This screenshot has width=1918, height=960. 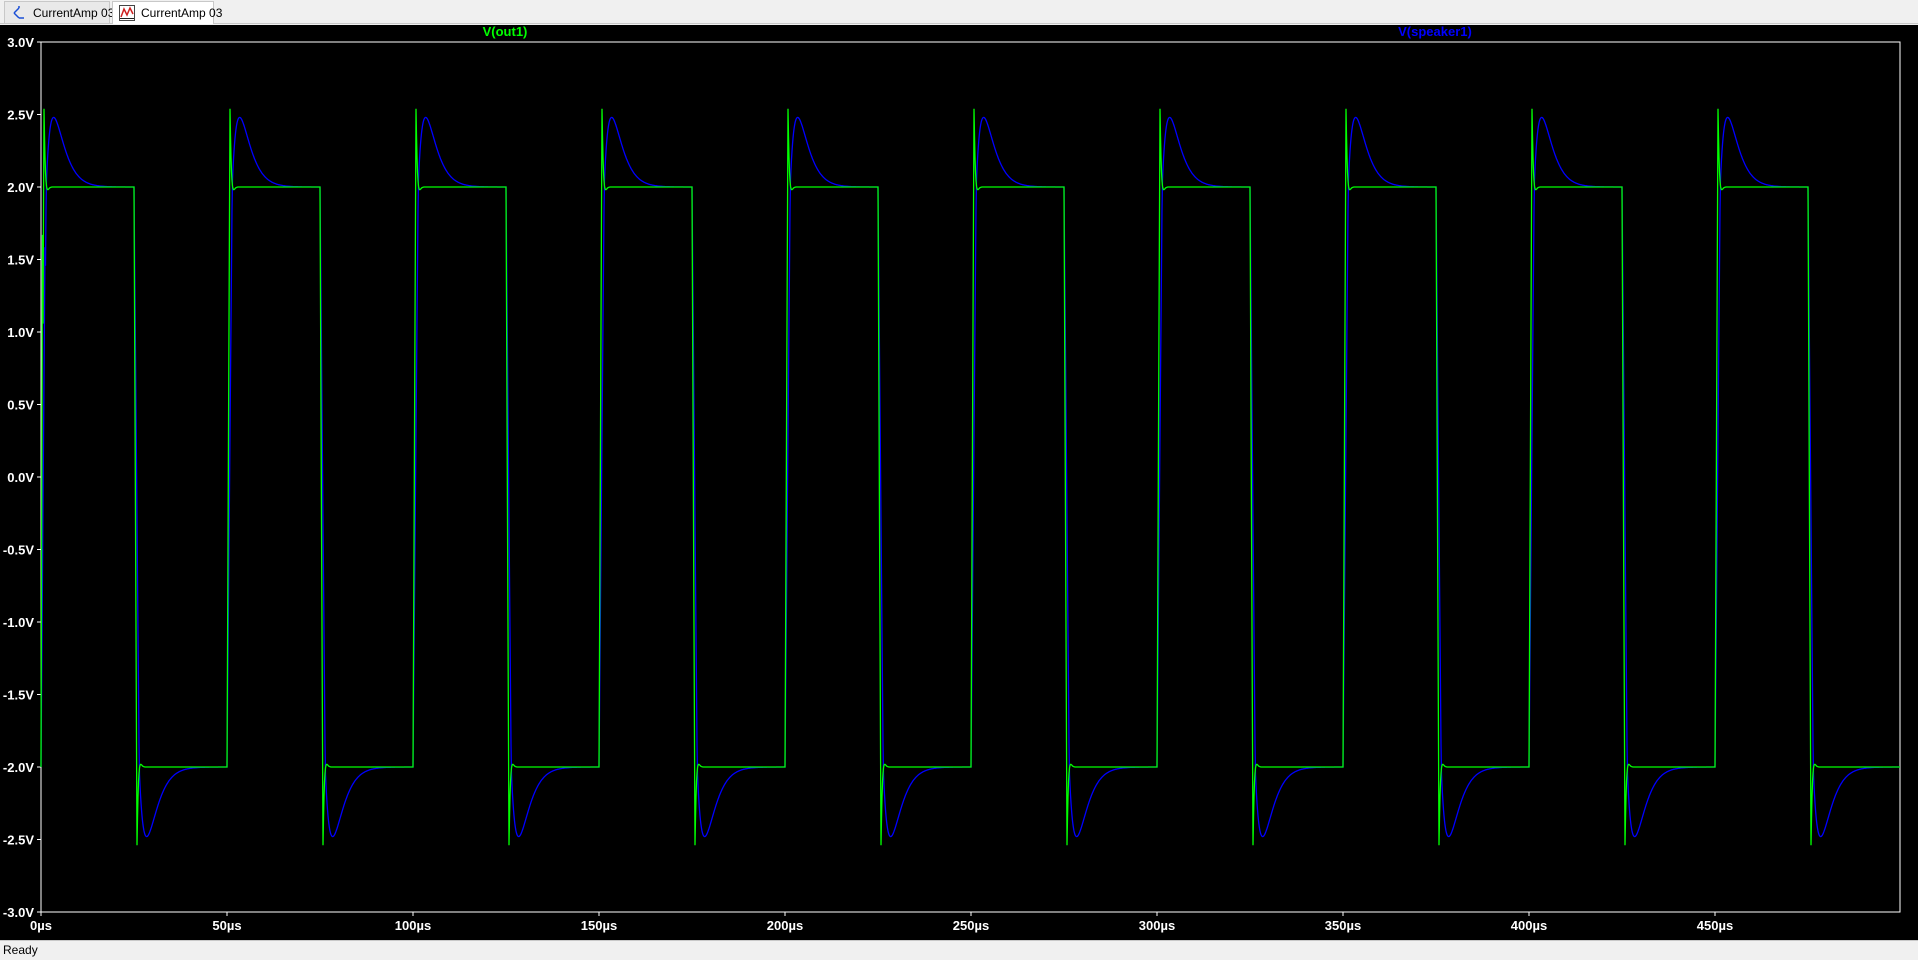 I want to click on schematic-icon, so click(x=18, y=12).